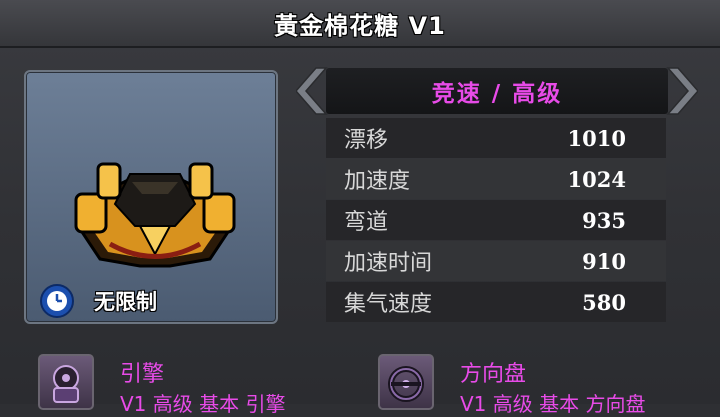 The width and height of the screenshot is (720, 417). What do you see at coordinates (604, 261) in the screenshot?
I see `stat-value: 910` at bounding box center [604, 261].